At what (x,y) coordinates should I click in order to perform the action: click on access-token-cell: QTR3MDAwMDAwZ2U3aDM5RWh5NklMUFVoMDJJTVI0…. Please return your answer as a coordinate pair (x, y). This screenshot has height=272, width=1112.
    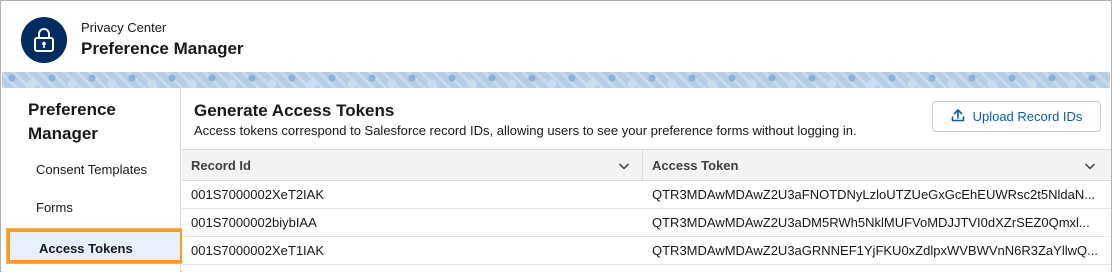
    Looking at the image, I should click on (871, 222).